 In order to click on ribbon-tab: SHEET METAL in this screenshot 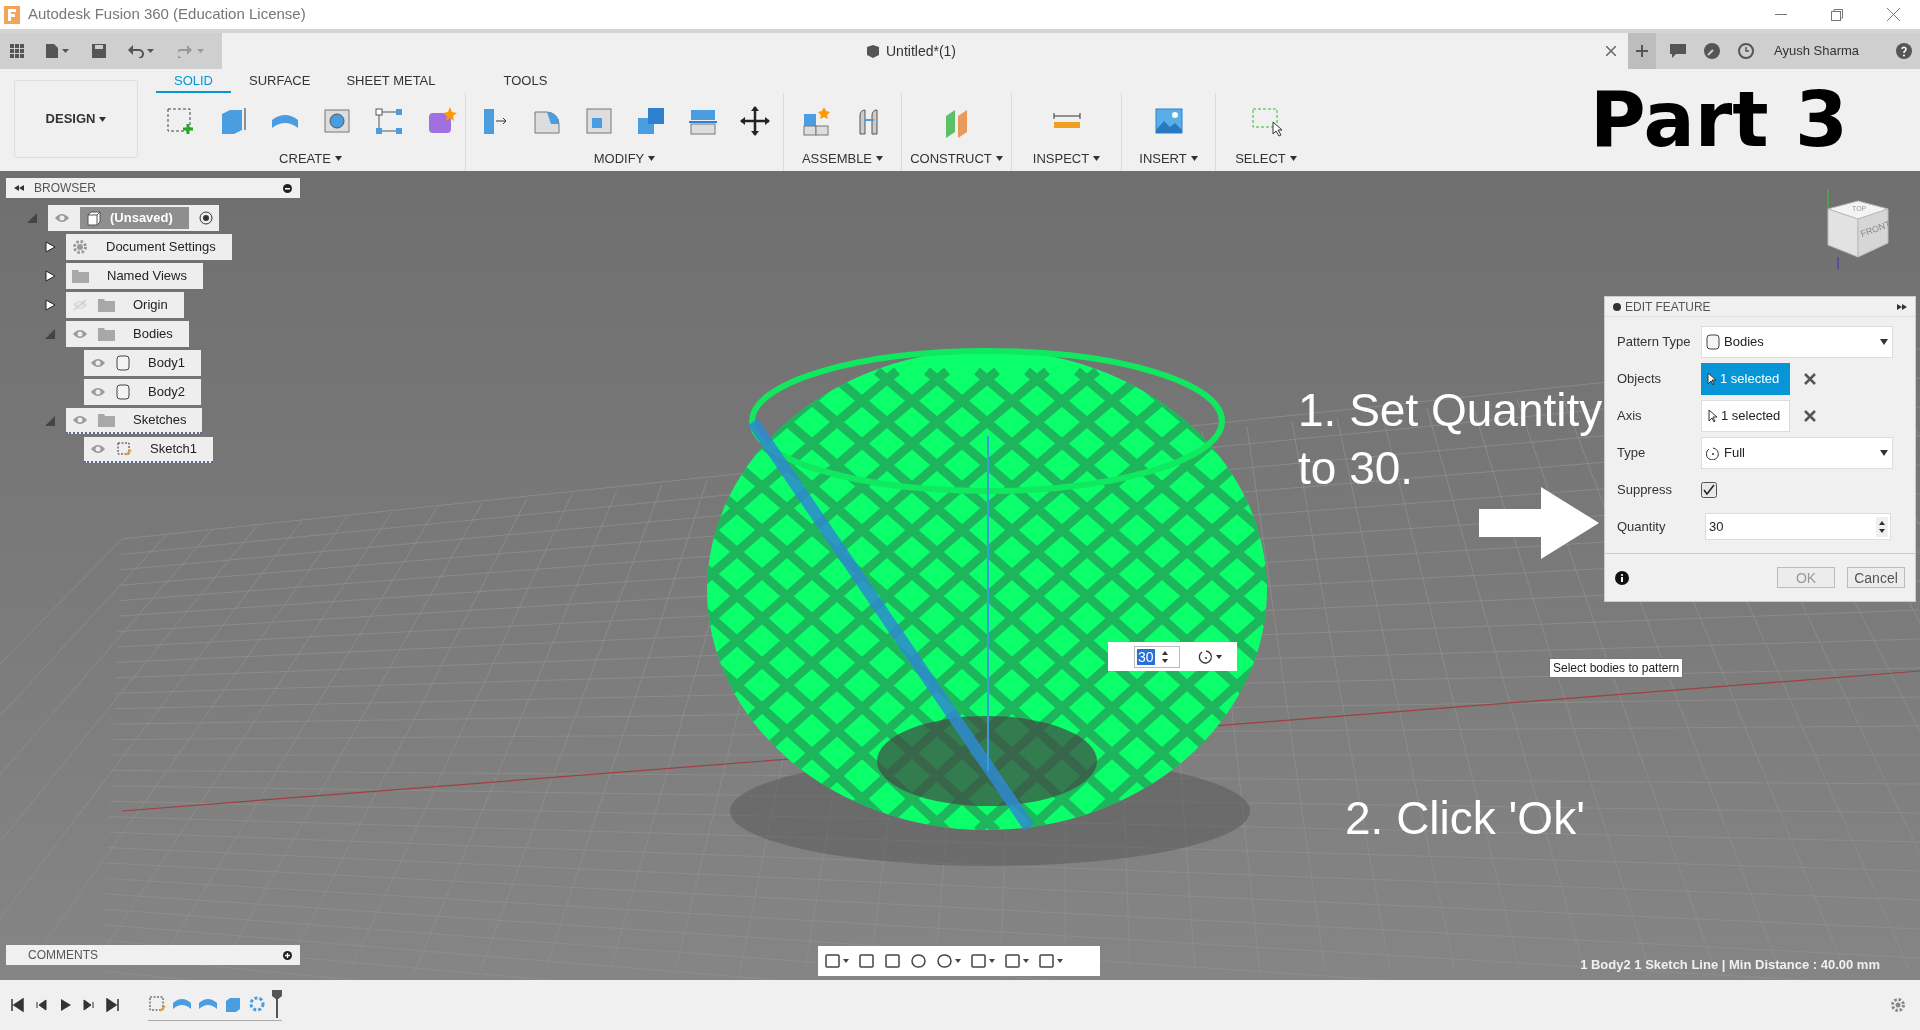, I will do `click(407, 81)`.